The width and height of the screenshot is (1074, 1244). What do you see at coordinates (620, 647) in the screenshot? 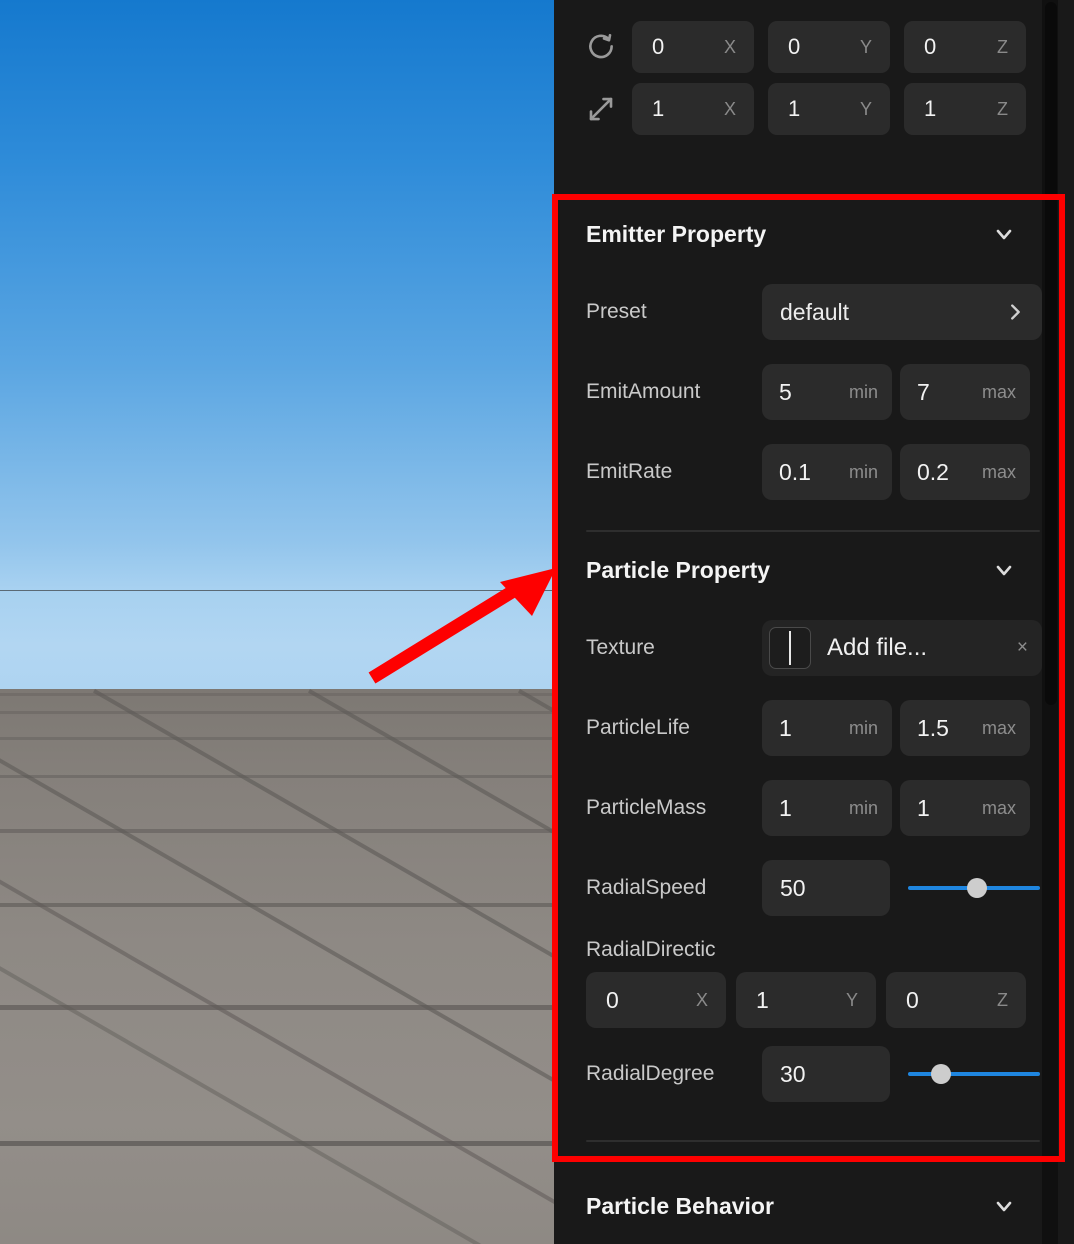
I see `texture-label: Texture` at bounding box center [620, 647].